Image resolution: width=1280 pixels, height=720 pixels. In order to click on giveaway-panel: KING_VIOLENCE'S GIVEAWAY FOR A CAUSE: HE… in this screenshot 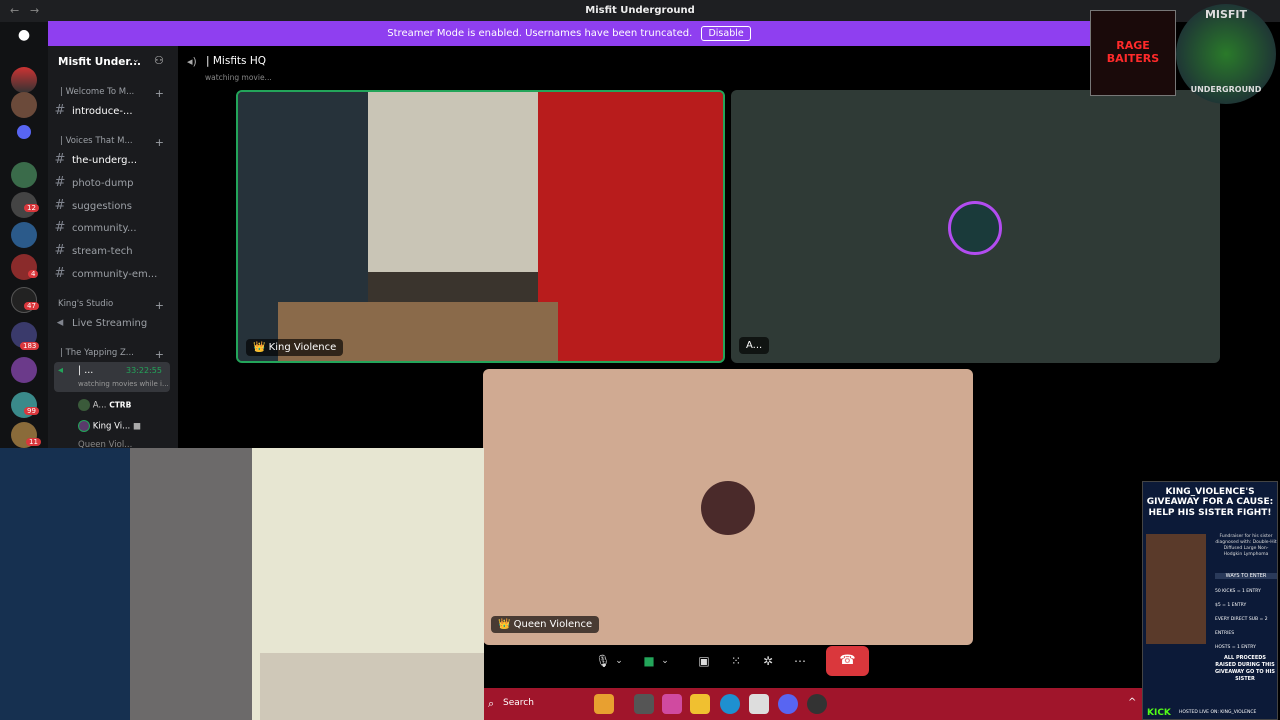, I will do `click(1210, 600)`.